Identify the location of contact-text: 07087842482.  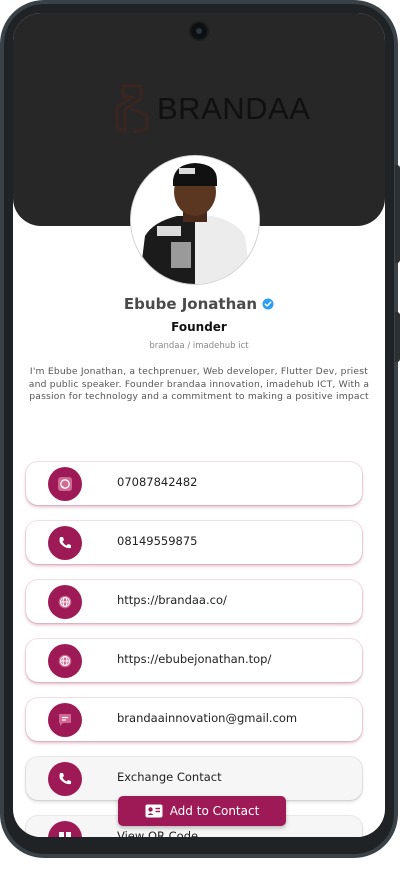
(157, 482).